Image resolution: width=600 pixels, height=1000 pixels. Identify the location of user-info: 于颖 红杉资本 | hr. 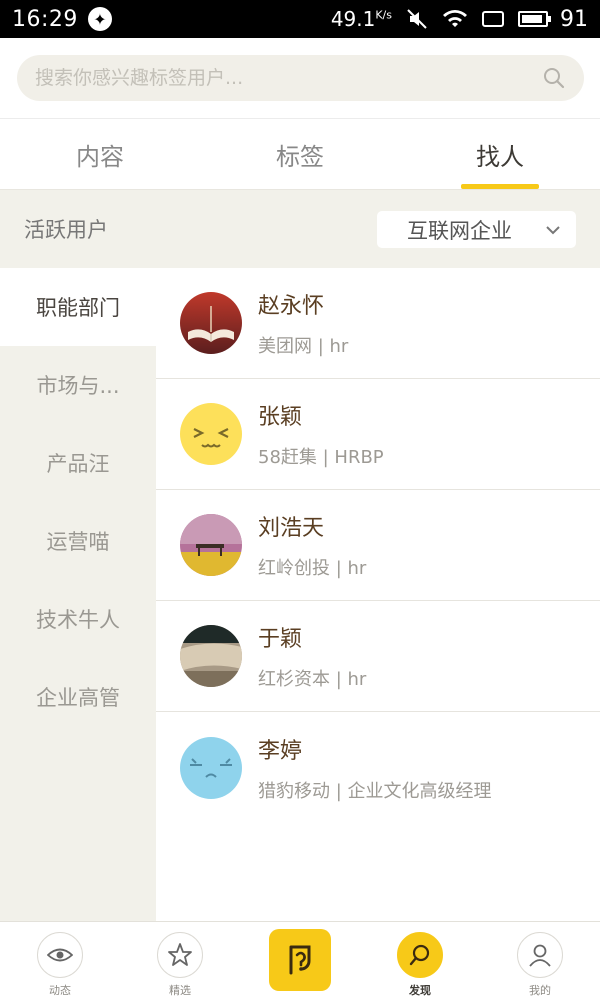
(312, 656).